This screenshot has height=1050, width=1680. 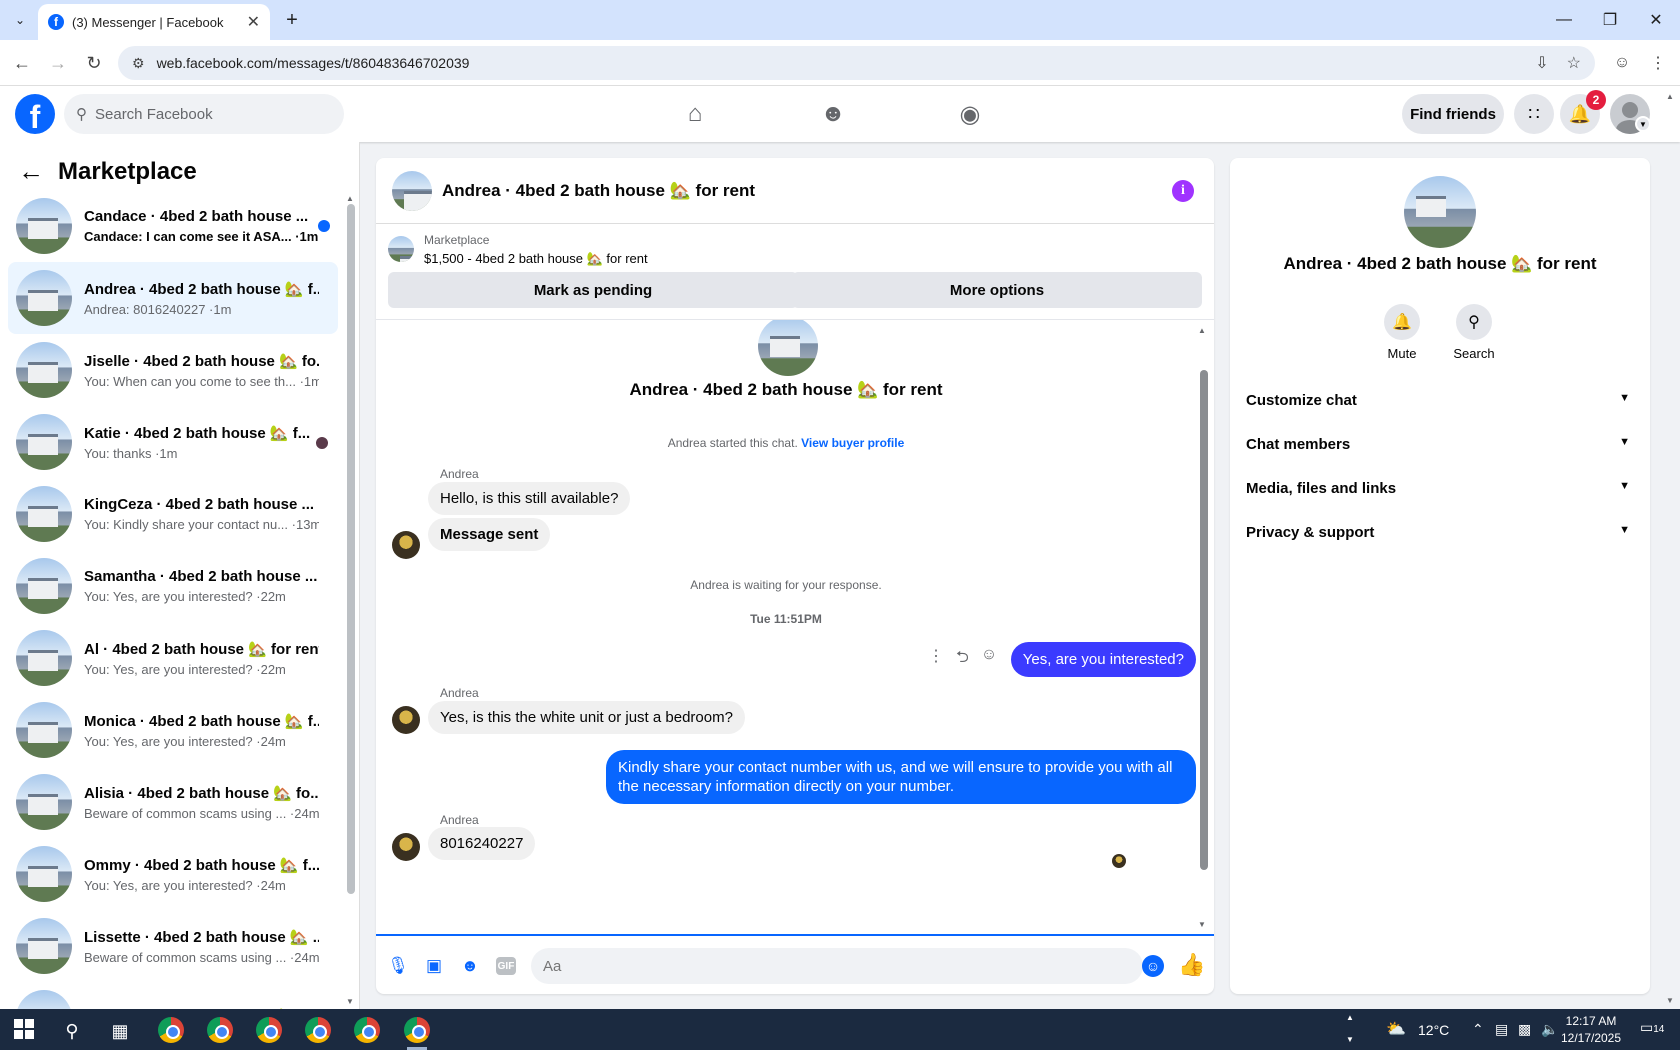 I want to click on photo-icon: ▣, so click(x=434, y=966).